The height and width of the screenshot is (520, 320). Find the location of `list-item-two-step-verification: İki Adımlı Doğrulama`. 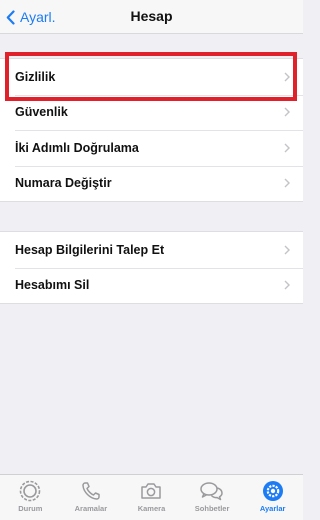

list-item-two-step-verification: İki Adımlı Doğrulama is located at coordinates (151, 148).